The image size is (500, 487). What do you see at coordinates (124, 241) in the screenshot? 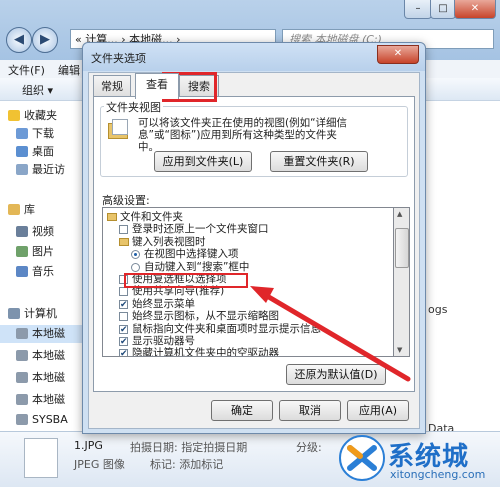
I see `folder-icon` at bounding box center [124, 241].